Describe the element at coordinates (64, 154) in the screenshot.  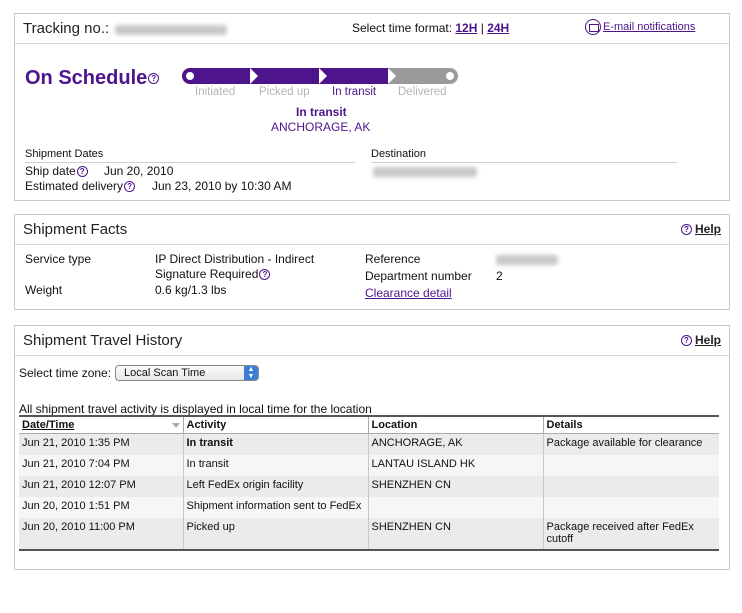
I see `shipment-dates-label: Shipment Dates` at that location.